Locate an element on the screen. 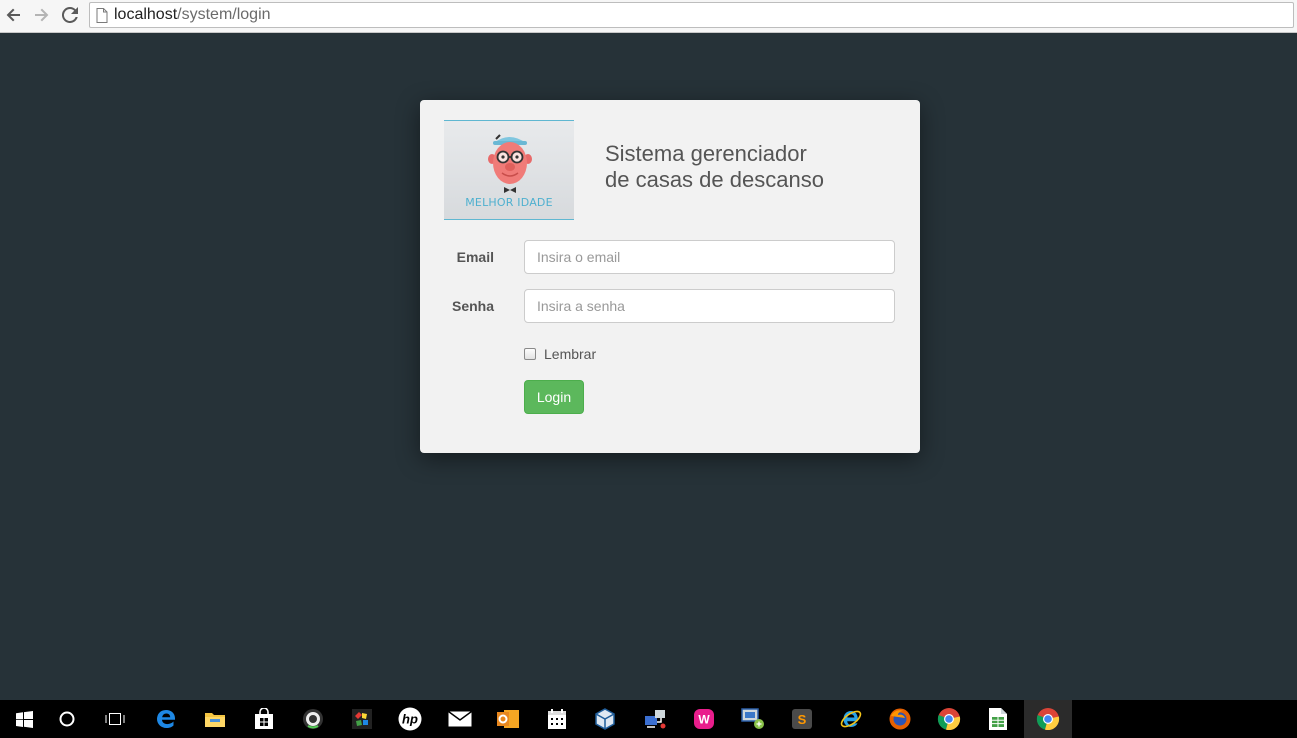  logo: MELHOR IDADE is located at coordinates (509, 170).